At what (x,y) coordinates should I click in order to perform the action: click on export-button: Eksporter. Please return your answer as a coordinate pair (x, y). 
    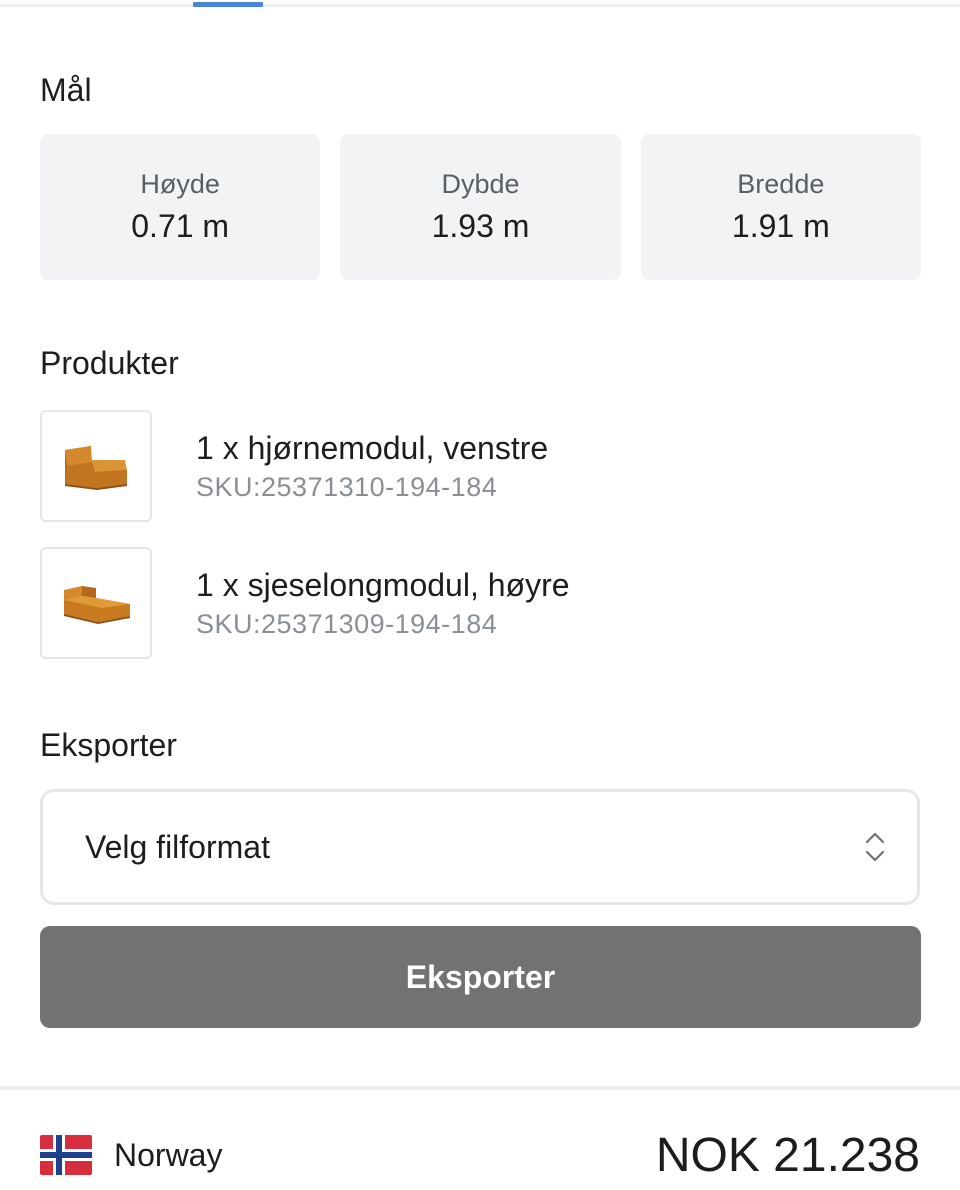
    Looking at the image, I should click on (480, 977).